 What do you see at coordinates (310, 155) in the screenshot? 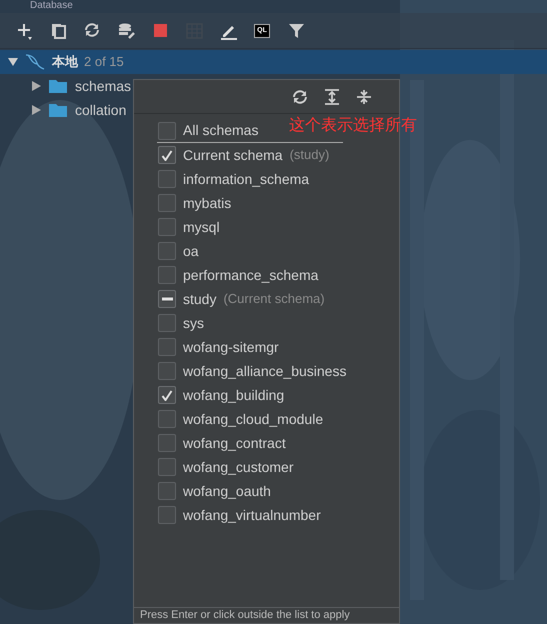
I see `schema-note: (study)` at bounding box center [310, 155].